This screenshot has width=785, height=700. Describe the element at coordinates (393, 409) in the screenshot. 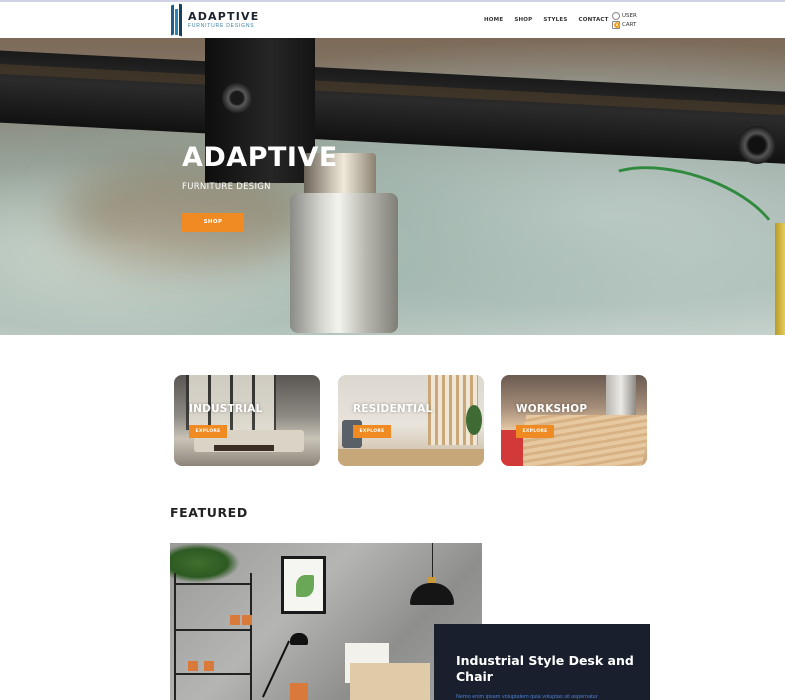

I see `category-title: RESIDENTIAL` at that location.